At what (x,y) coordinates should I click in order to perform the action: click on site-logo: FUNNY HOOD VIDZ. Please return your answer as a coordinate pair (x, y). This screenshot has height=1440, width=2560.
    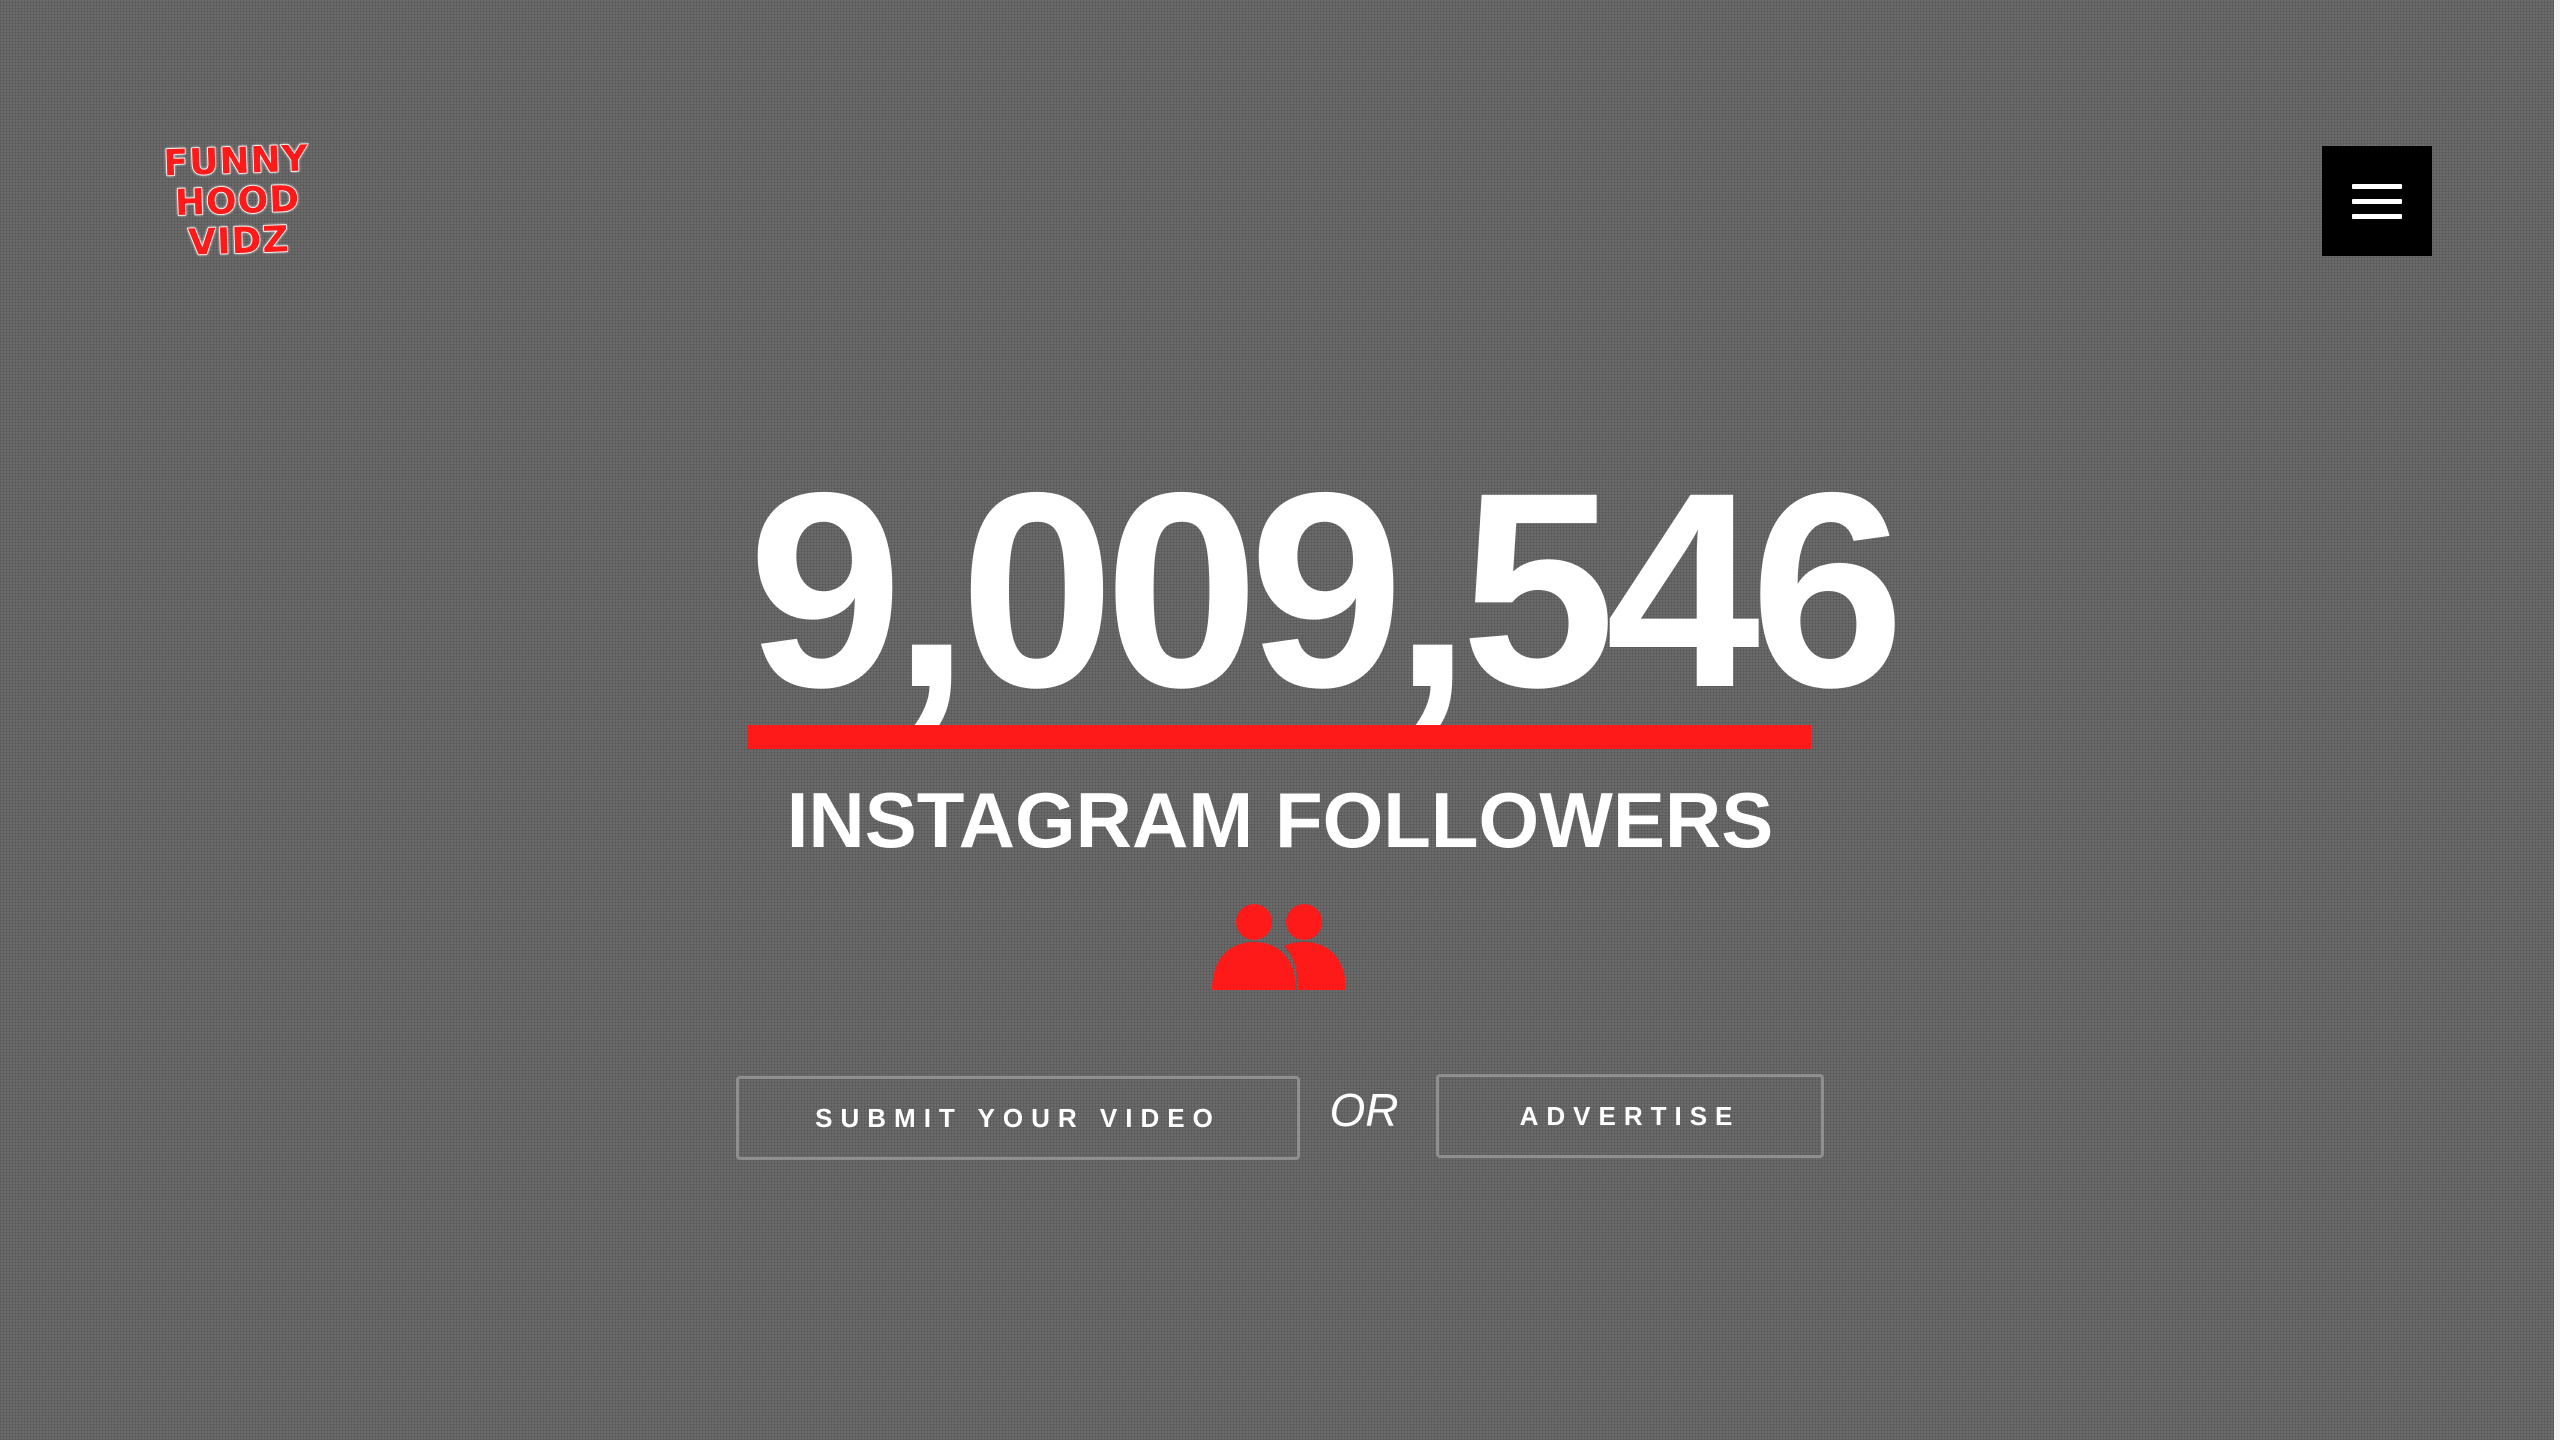
    Looking at the image, I should click on (237, 201).